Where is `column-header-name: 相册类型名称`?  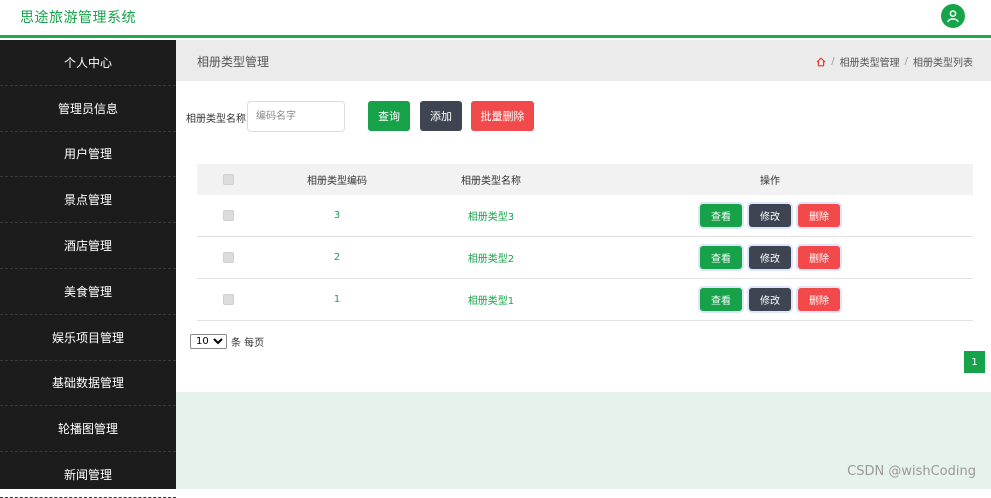 column-header-name: 相册类型名称 is located at coordinates (491, 179).